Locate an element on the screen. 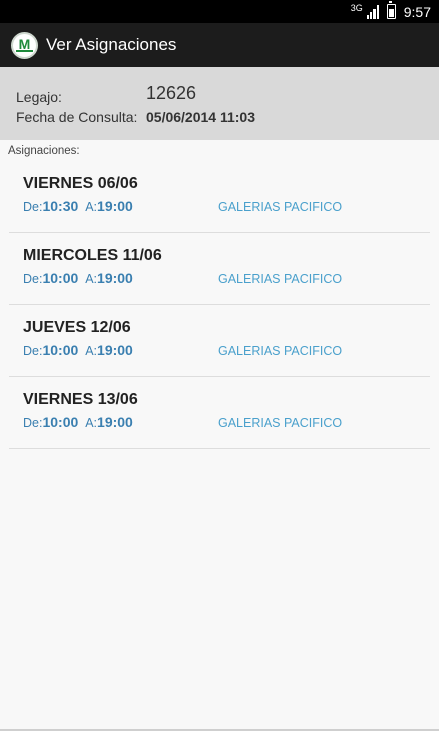 Image resolution: width=439 pixels, height=731 pixels. app-logo-icon: M is located at coordinates (24, 45).